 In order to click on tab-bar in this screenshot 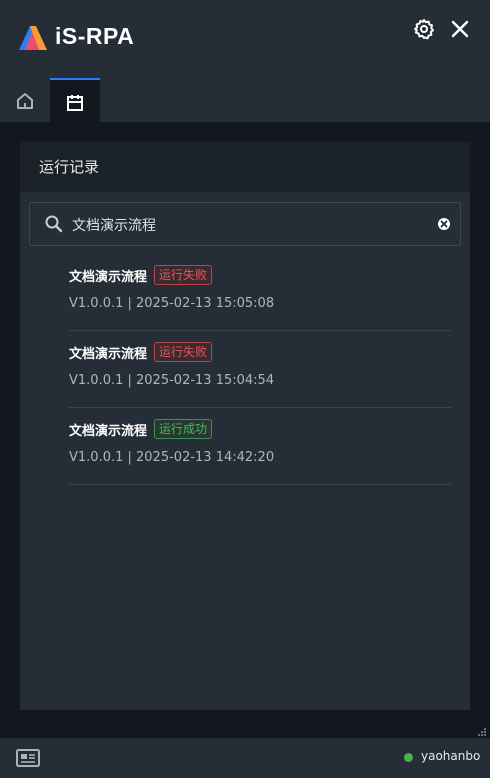, I will do `click(245, 100)`.